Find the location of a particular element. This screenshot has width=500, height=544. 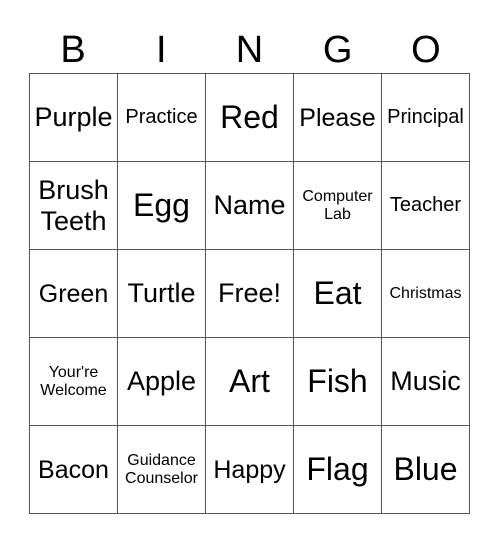

bingo-cell: Happy is located at coordinates (250, 470).